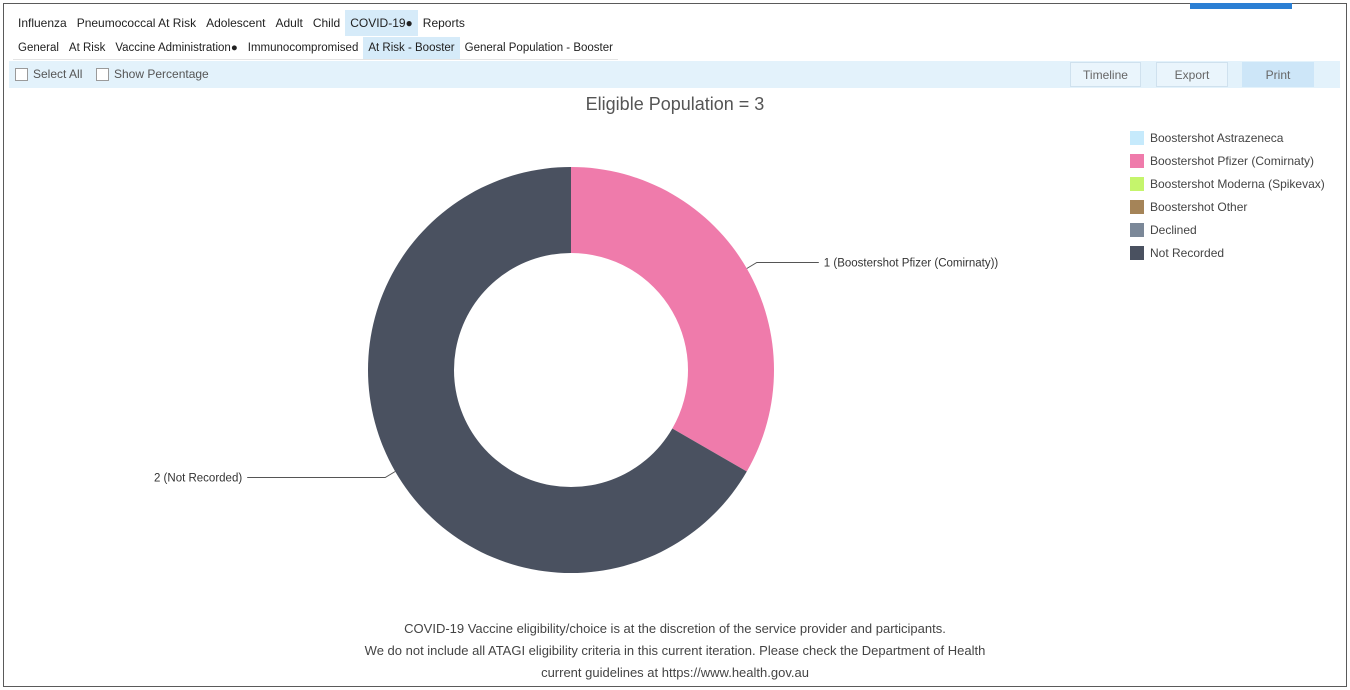 Image resolution: width=1350 pixels, height=690 pixels. I want to click on legend-label: Boostershot Astrazeneca, so click(1217, 137).